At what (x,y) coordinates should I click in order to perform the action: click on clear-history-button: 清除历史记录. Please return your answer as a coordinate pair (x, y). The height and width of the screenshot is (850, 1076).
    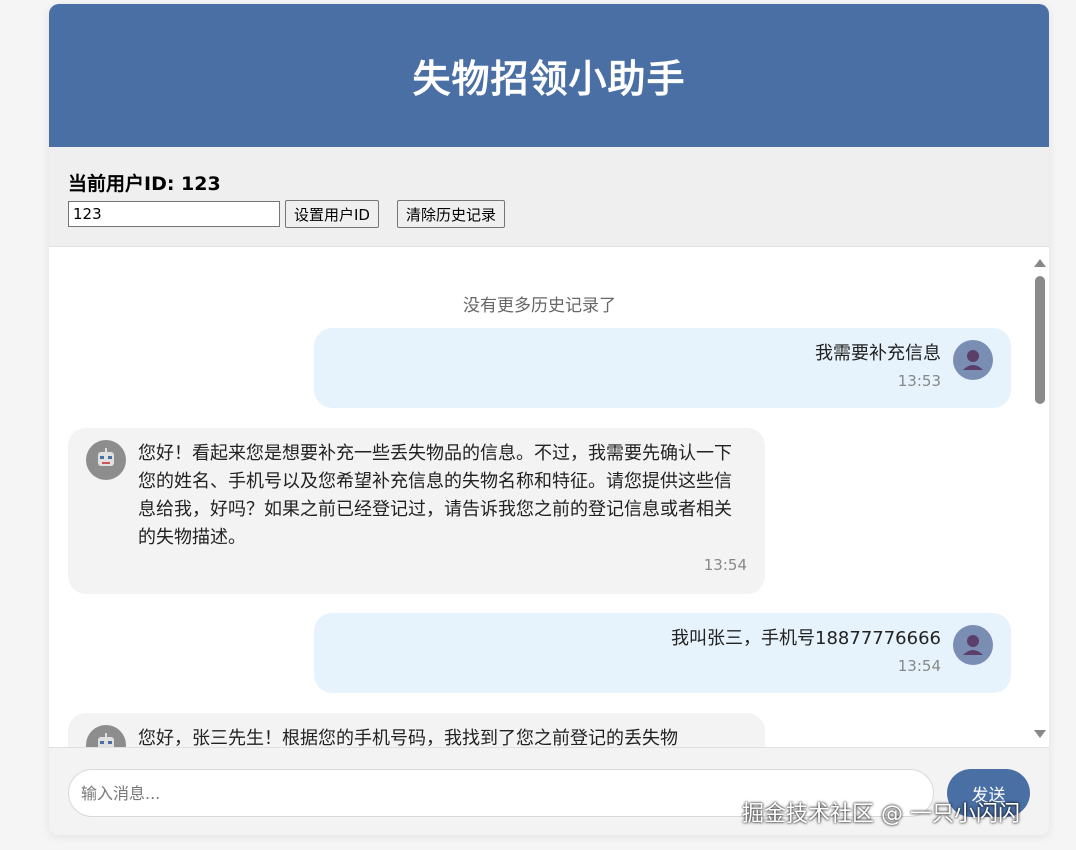
    Looking at the image, I should click on (450, 214).